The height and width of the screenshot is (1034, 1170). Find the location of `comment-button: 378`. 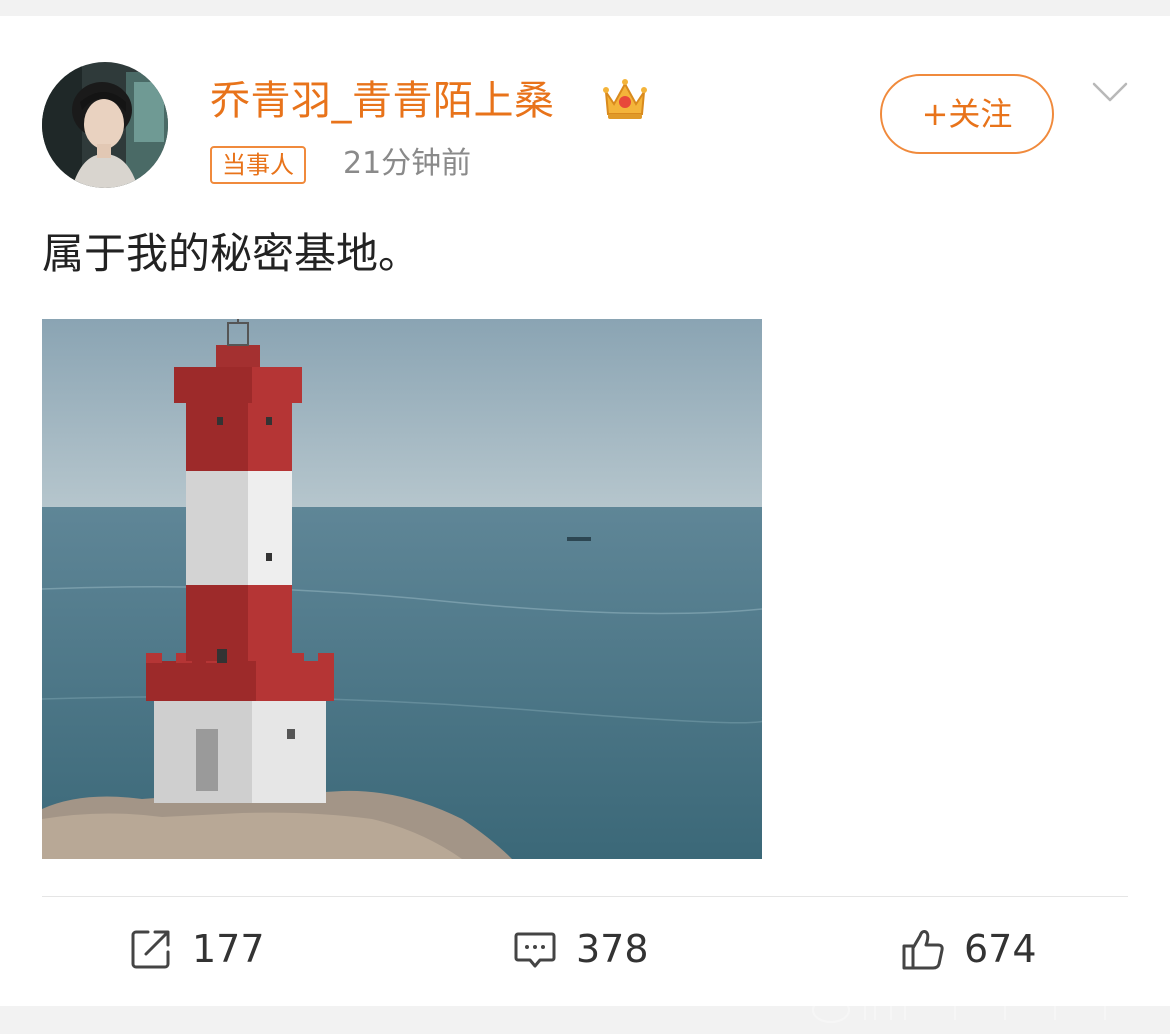

comment-button: 378 is located at coordinates (580, 949).